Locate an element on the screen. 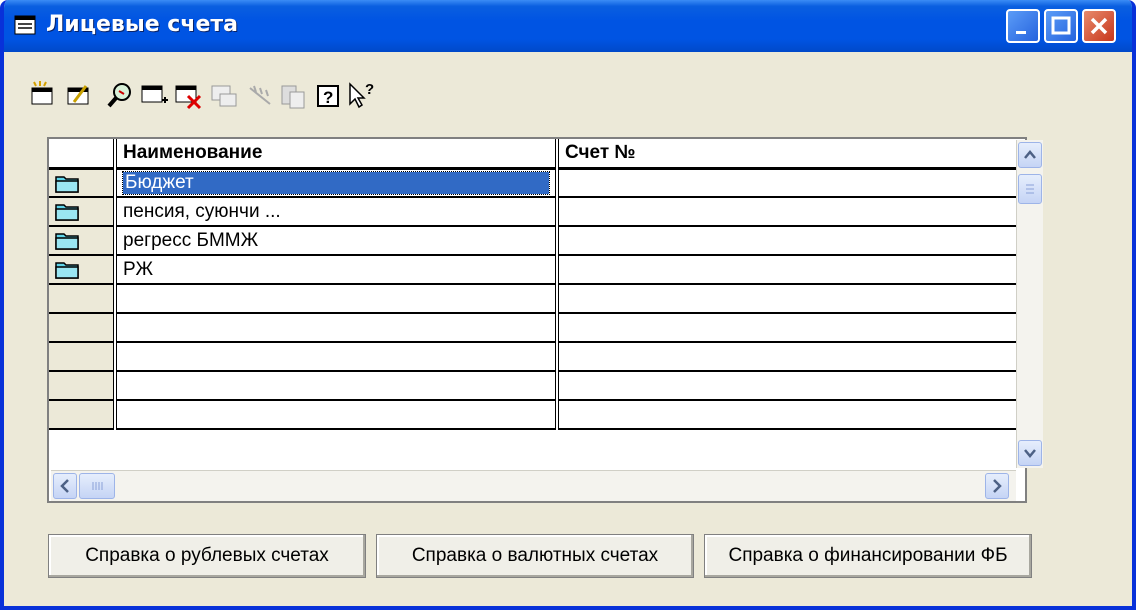 This screenshot has height=610, width=1136. context-help-icon: ? is located at coordinates (361, 95).